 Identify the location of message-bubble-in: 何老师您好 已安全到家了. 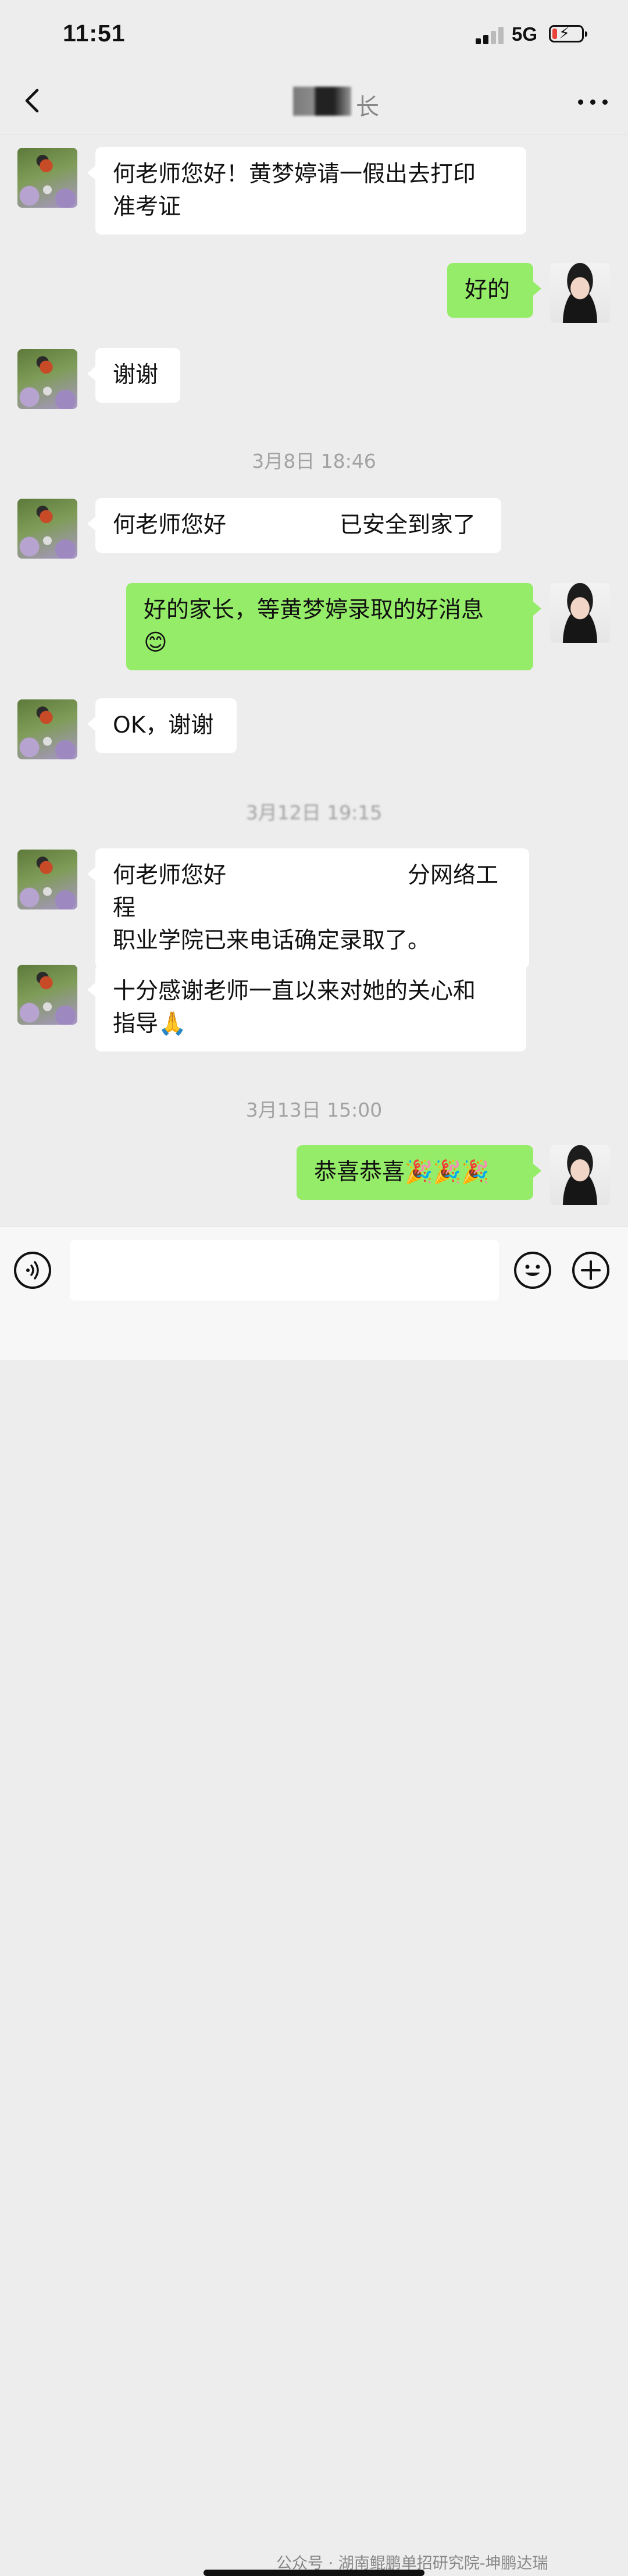
(294, 525).